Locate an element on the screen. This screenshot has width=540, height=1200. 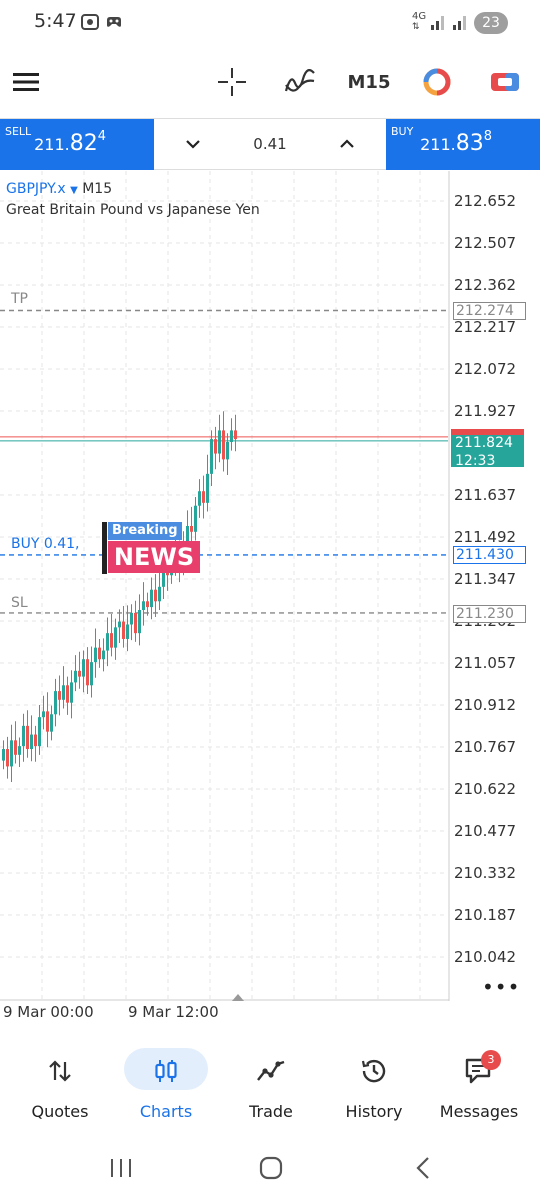
indicators-icon is located at coordinates (300, 80).